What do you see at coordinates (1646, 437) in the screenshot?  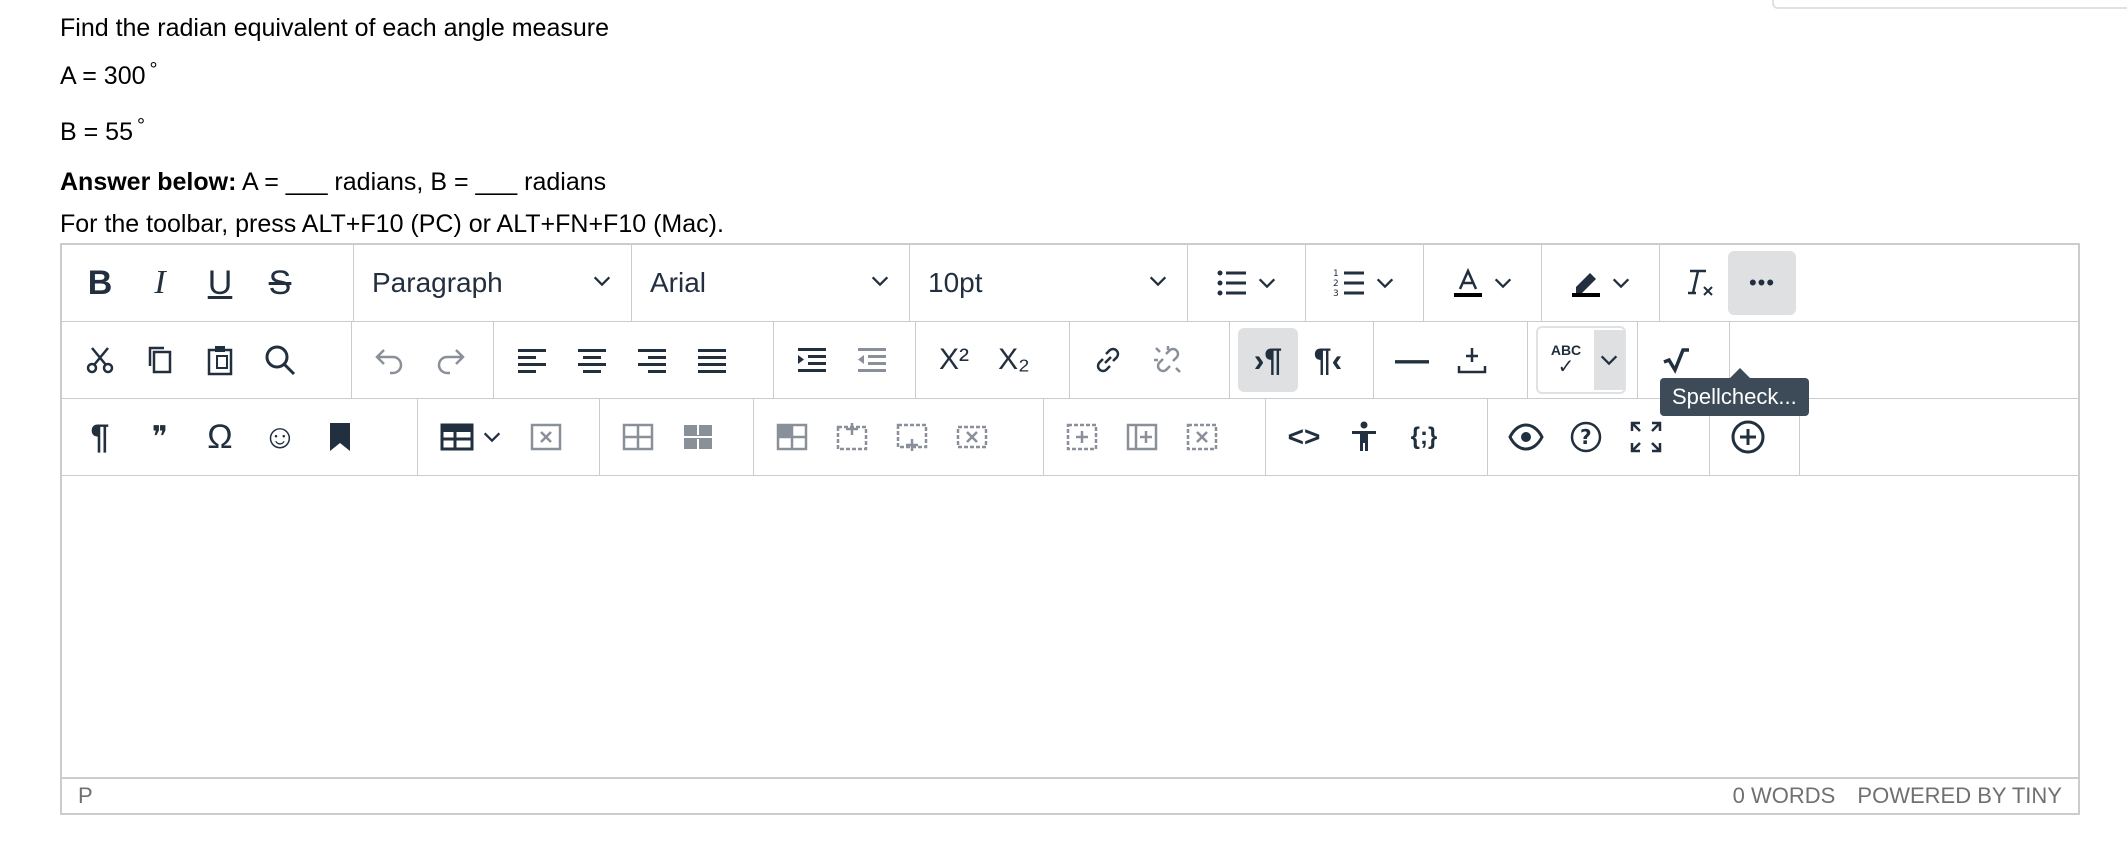 I see `fullscreen-icon` at bounding box center [1646, 437].